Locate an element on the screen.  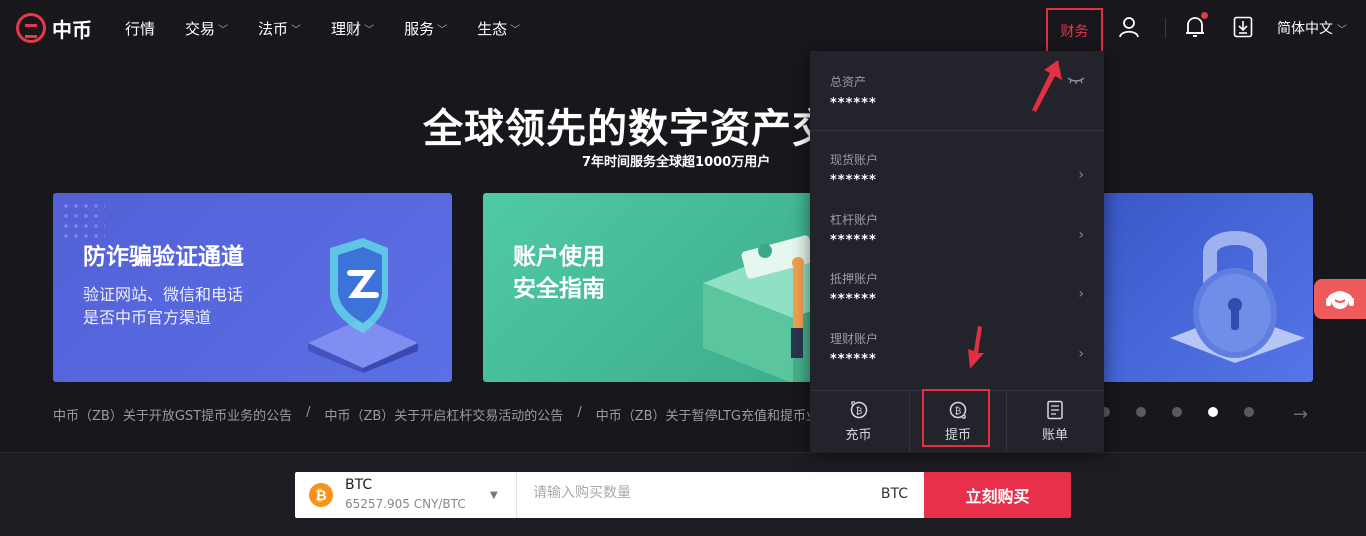
deposit-icon: ₿ is located at coordinates (858, 410).